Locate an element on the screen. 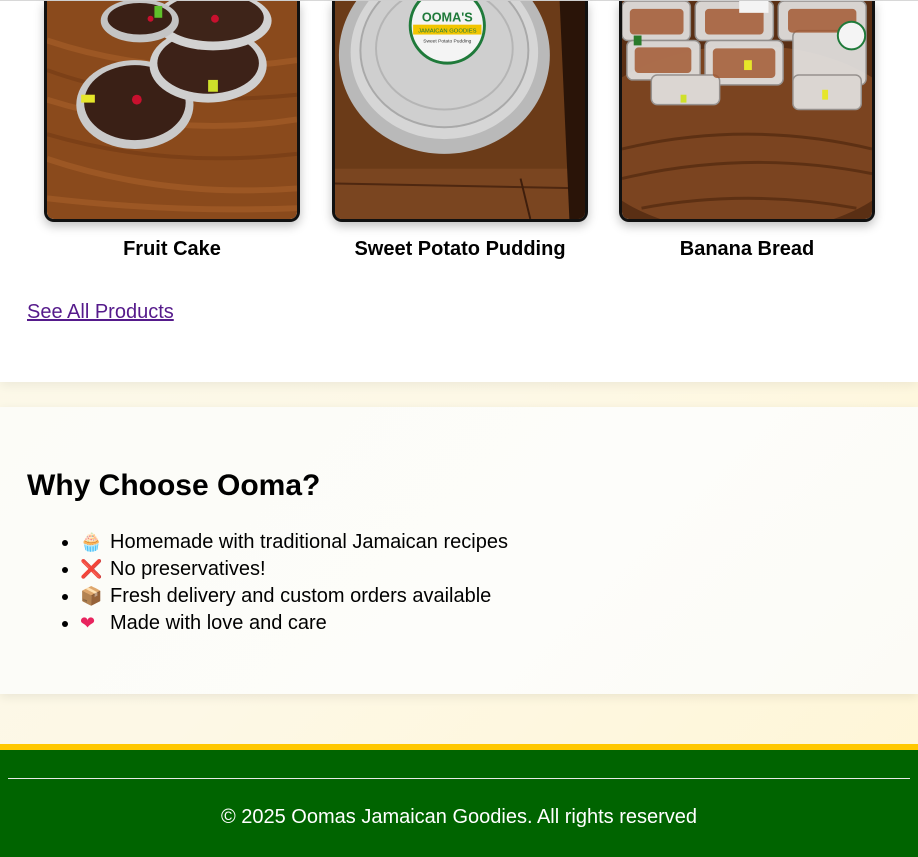 This screenshot has width=918, height=857. list-item-text: No preservatives! is located at coordinates (188, 569).